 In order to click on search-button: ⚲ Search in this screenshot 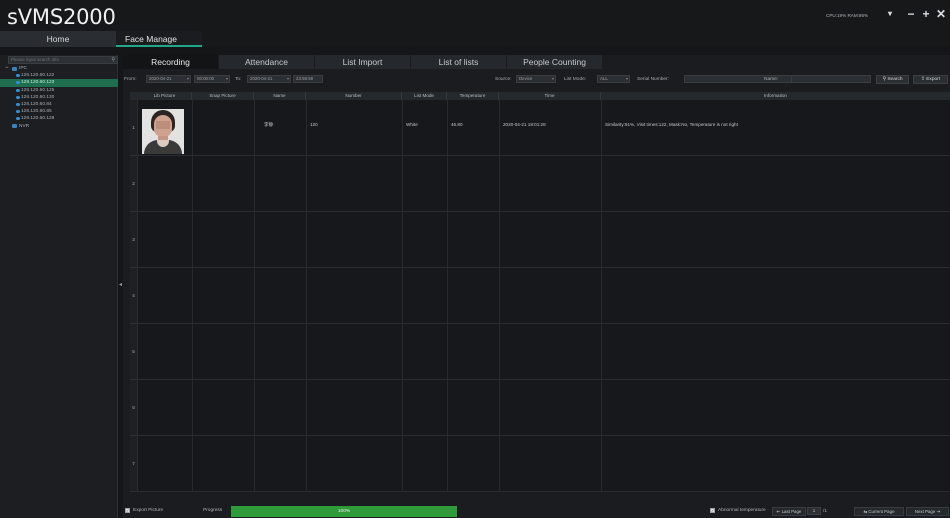, I will do `click(892, 79)`.